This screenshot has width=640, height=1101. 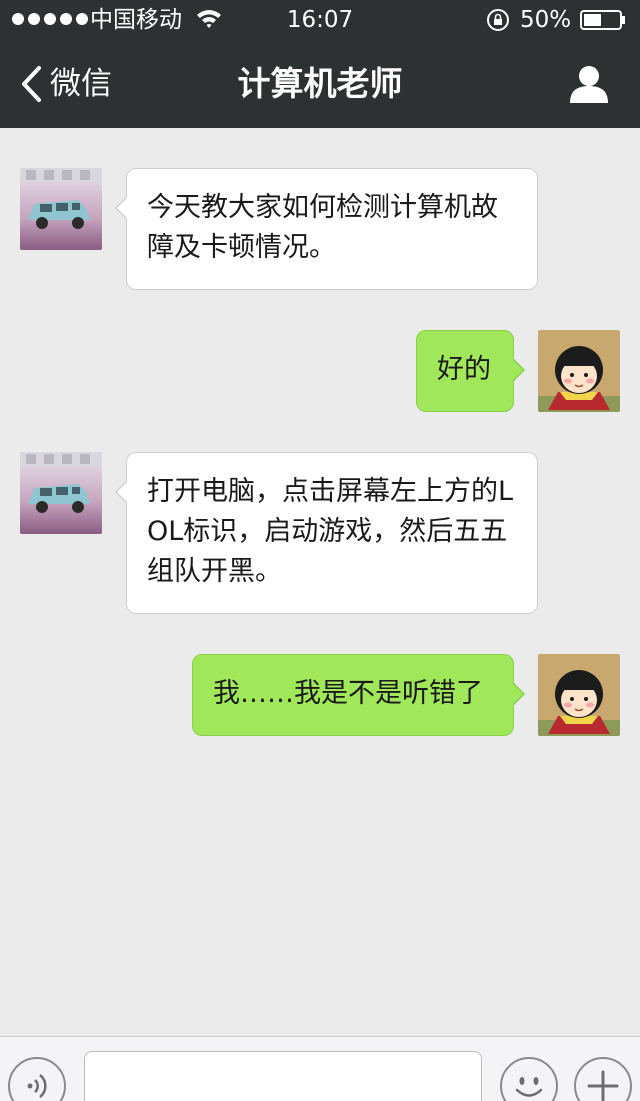 I want to click on message-bubble: 打开电脑，点击屏幕左上方的LOL标识，启动游戏，然后五五组队开黑。, so click(x=326, y=533).